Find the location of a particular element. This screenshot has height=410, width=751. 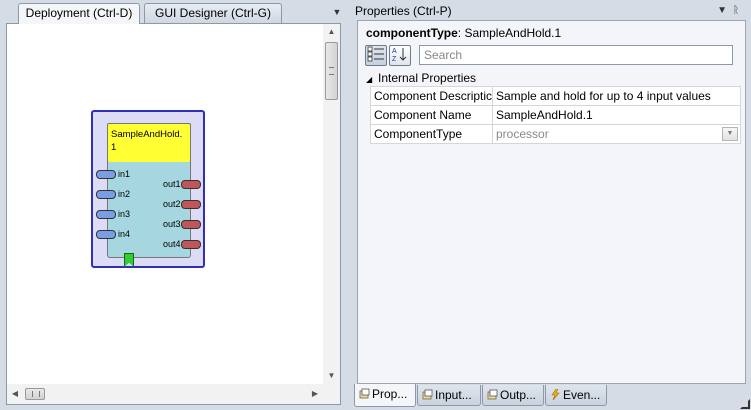

output-port-label: out4 is located at coordinates (172, 244).